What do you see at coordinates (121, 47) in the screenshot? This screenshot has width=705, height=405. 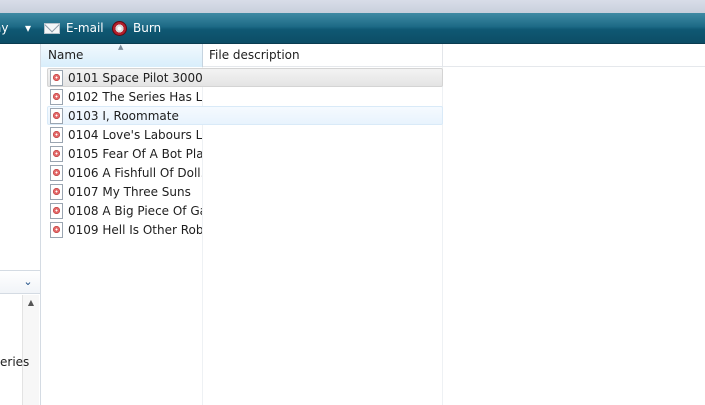 I see `sort-ascending-icon: ▲` at bounding box center [121, 47].